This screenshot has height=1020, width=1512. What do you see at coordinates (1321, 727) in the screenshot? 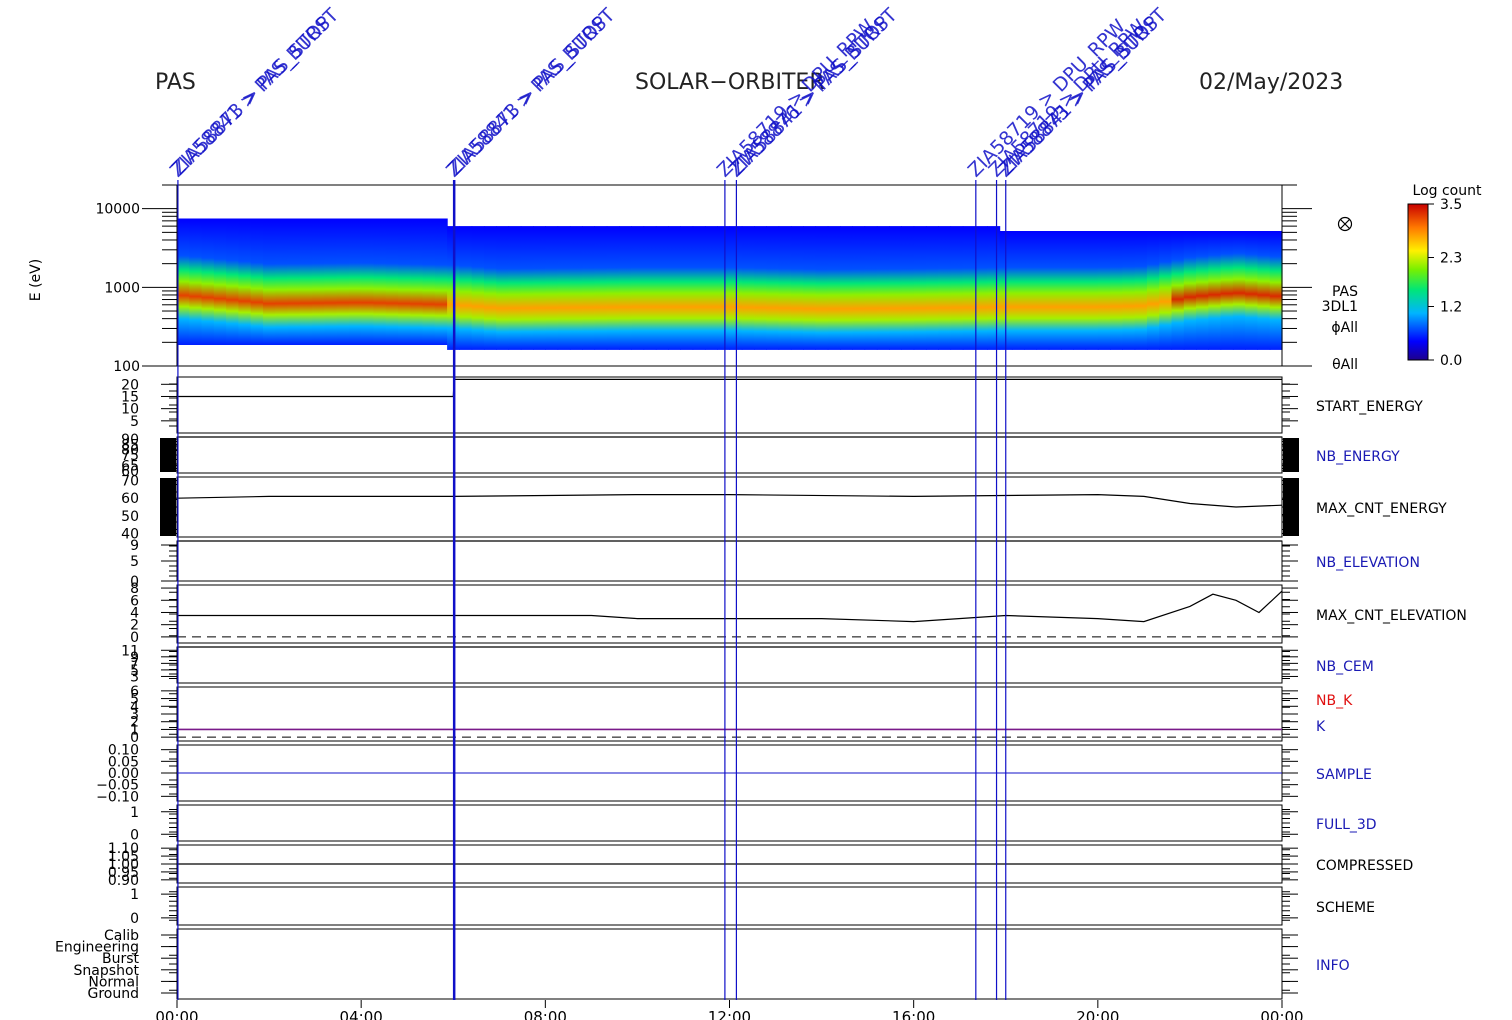
I see `k-label: K` at bounding box center [1321, 727].